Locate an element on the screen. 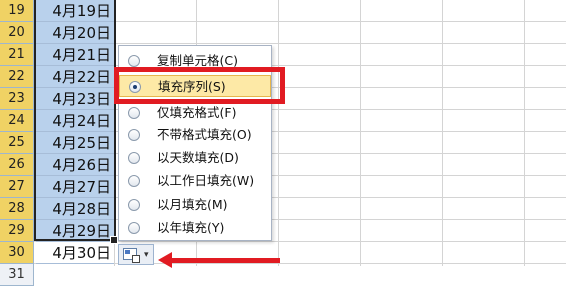 The width and height of the screenshot is (566, 286). date-cell: 4月23日 is located at coordinates (75, 99).